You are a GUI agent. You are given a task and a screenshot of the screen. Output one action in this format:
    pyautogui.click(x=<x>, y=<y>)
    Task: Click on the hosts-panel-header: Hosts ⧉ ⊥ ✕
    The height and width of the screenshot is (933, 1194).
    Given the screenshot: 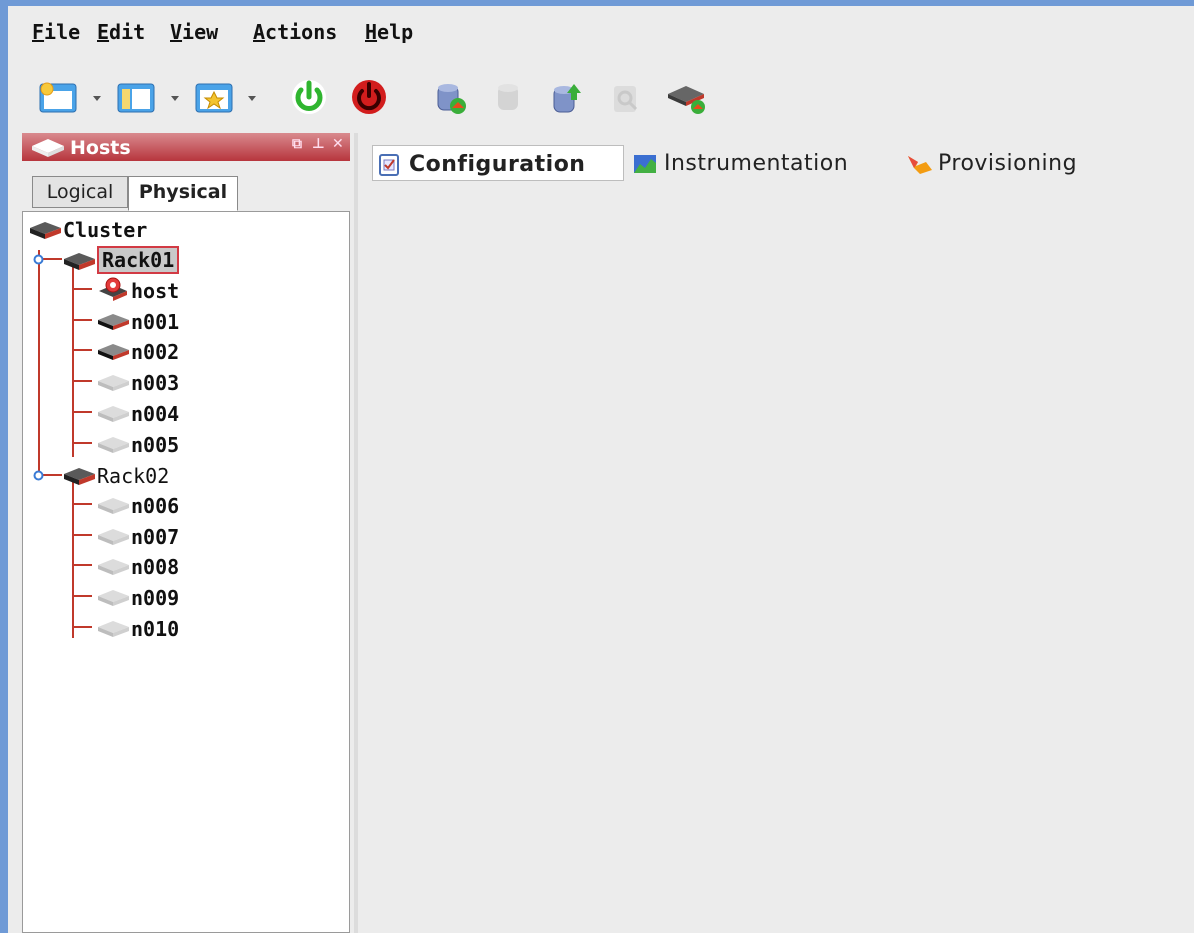 What is the action you would take?
    pyautogui.click(x=186, y=147)
    